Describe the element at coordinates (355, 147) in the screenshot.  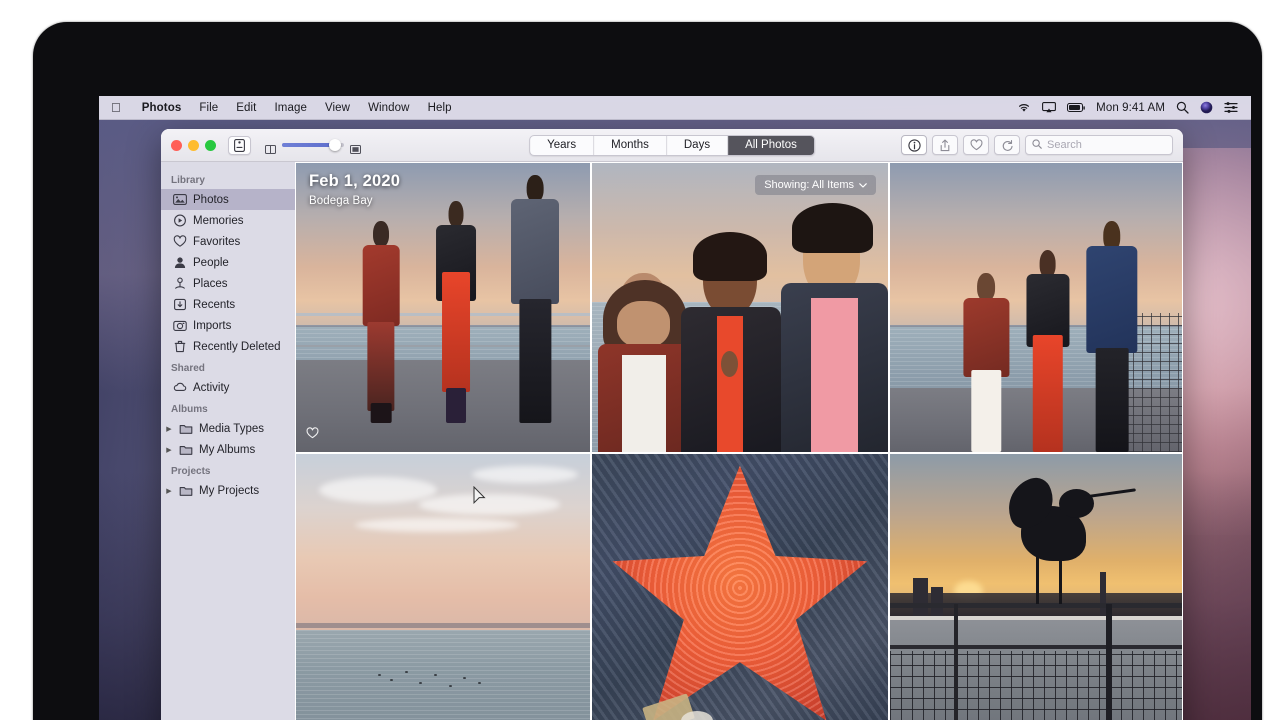
I see `large-thumbnails-icon` at that location.